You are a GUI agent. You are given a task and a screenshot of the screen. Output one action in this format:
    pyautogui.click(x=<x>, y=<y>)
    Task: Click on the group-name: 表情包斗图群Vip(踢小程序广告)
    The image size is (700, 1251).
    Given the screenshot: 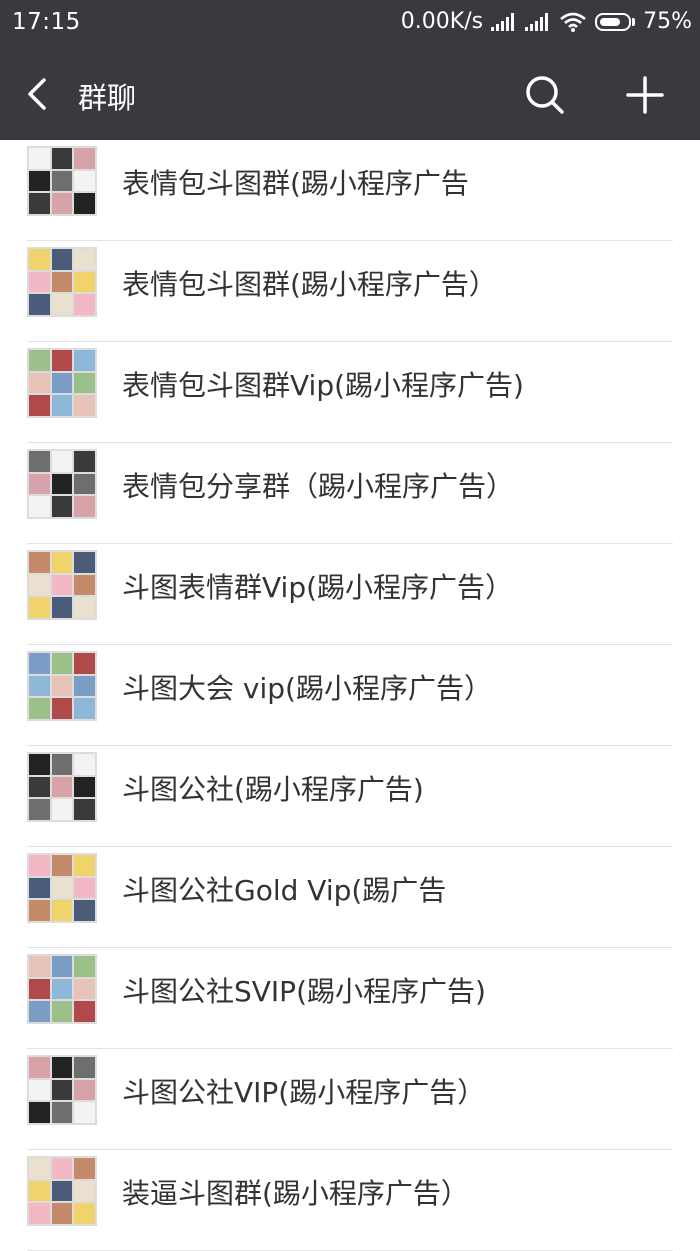 What is the action you would take?
    pyautogui.click(x=323, y=385)
    